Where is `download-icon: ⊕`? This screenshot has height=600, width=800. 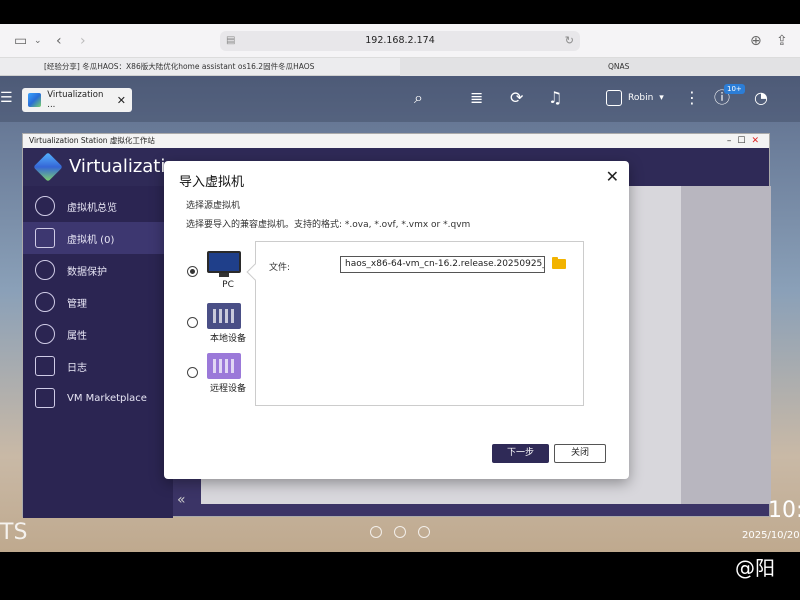
download-icon: ⊕ is located at coordinates (756, 41).